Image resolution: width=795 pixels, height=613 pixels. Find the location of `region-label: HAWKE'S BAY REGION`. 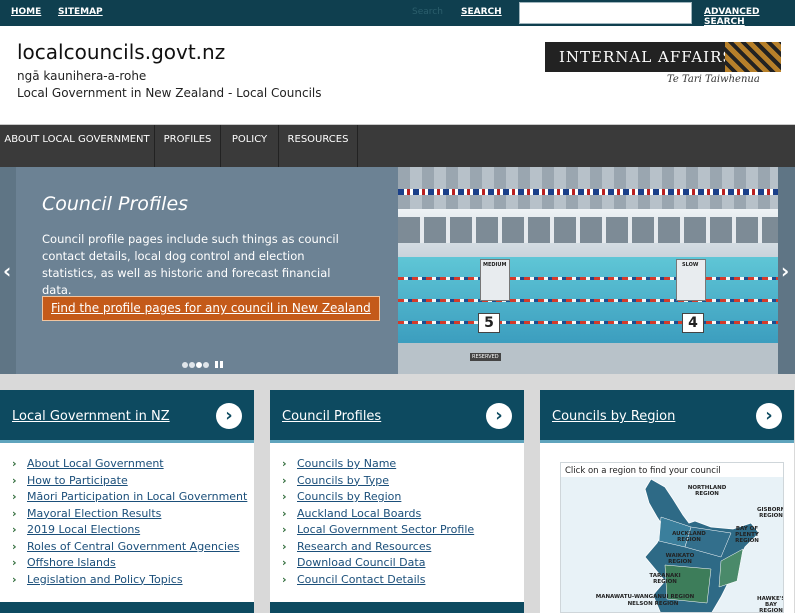

region-label: HAWKE'S BAY REGION is located at coordinates (770, 604).